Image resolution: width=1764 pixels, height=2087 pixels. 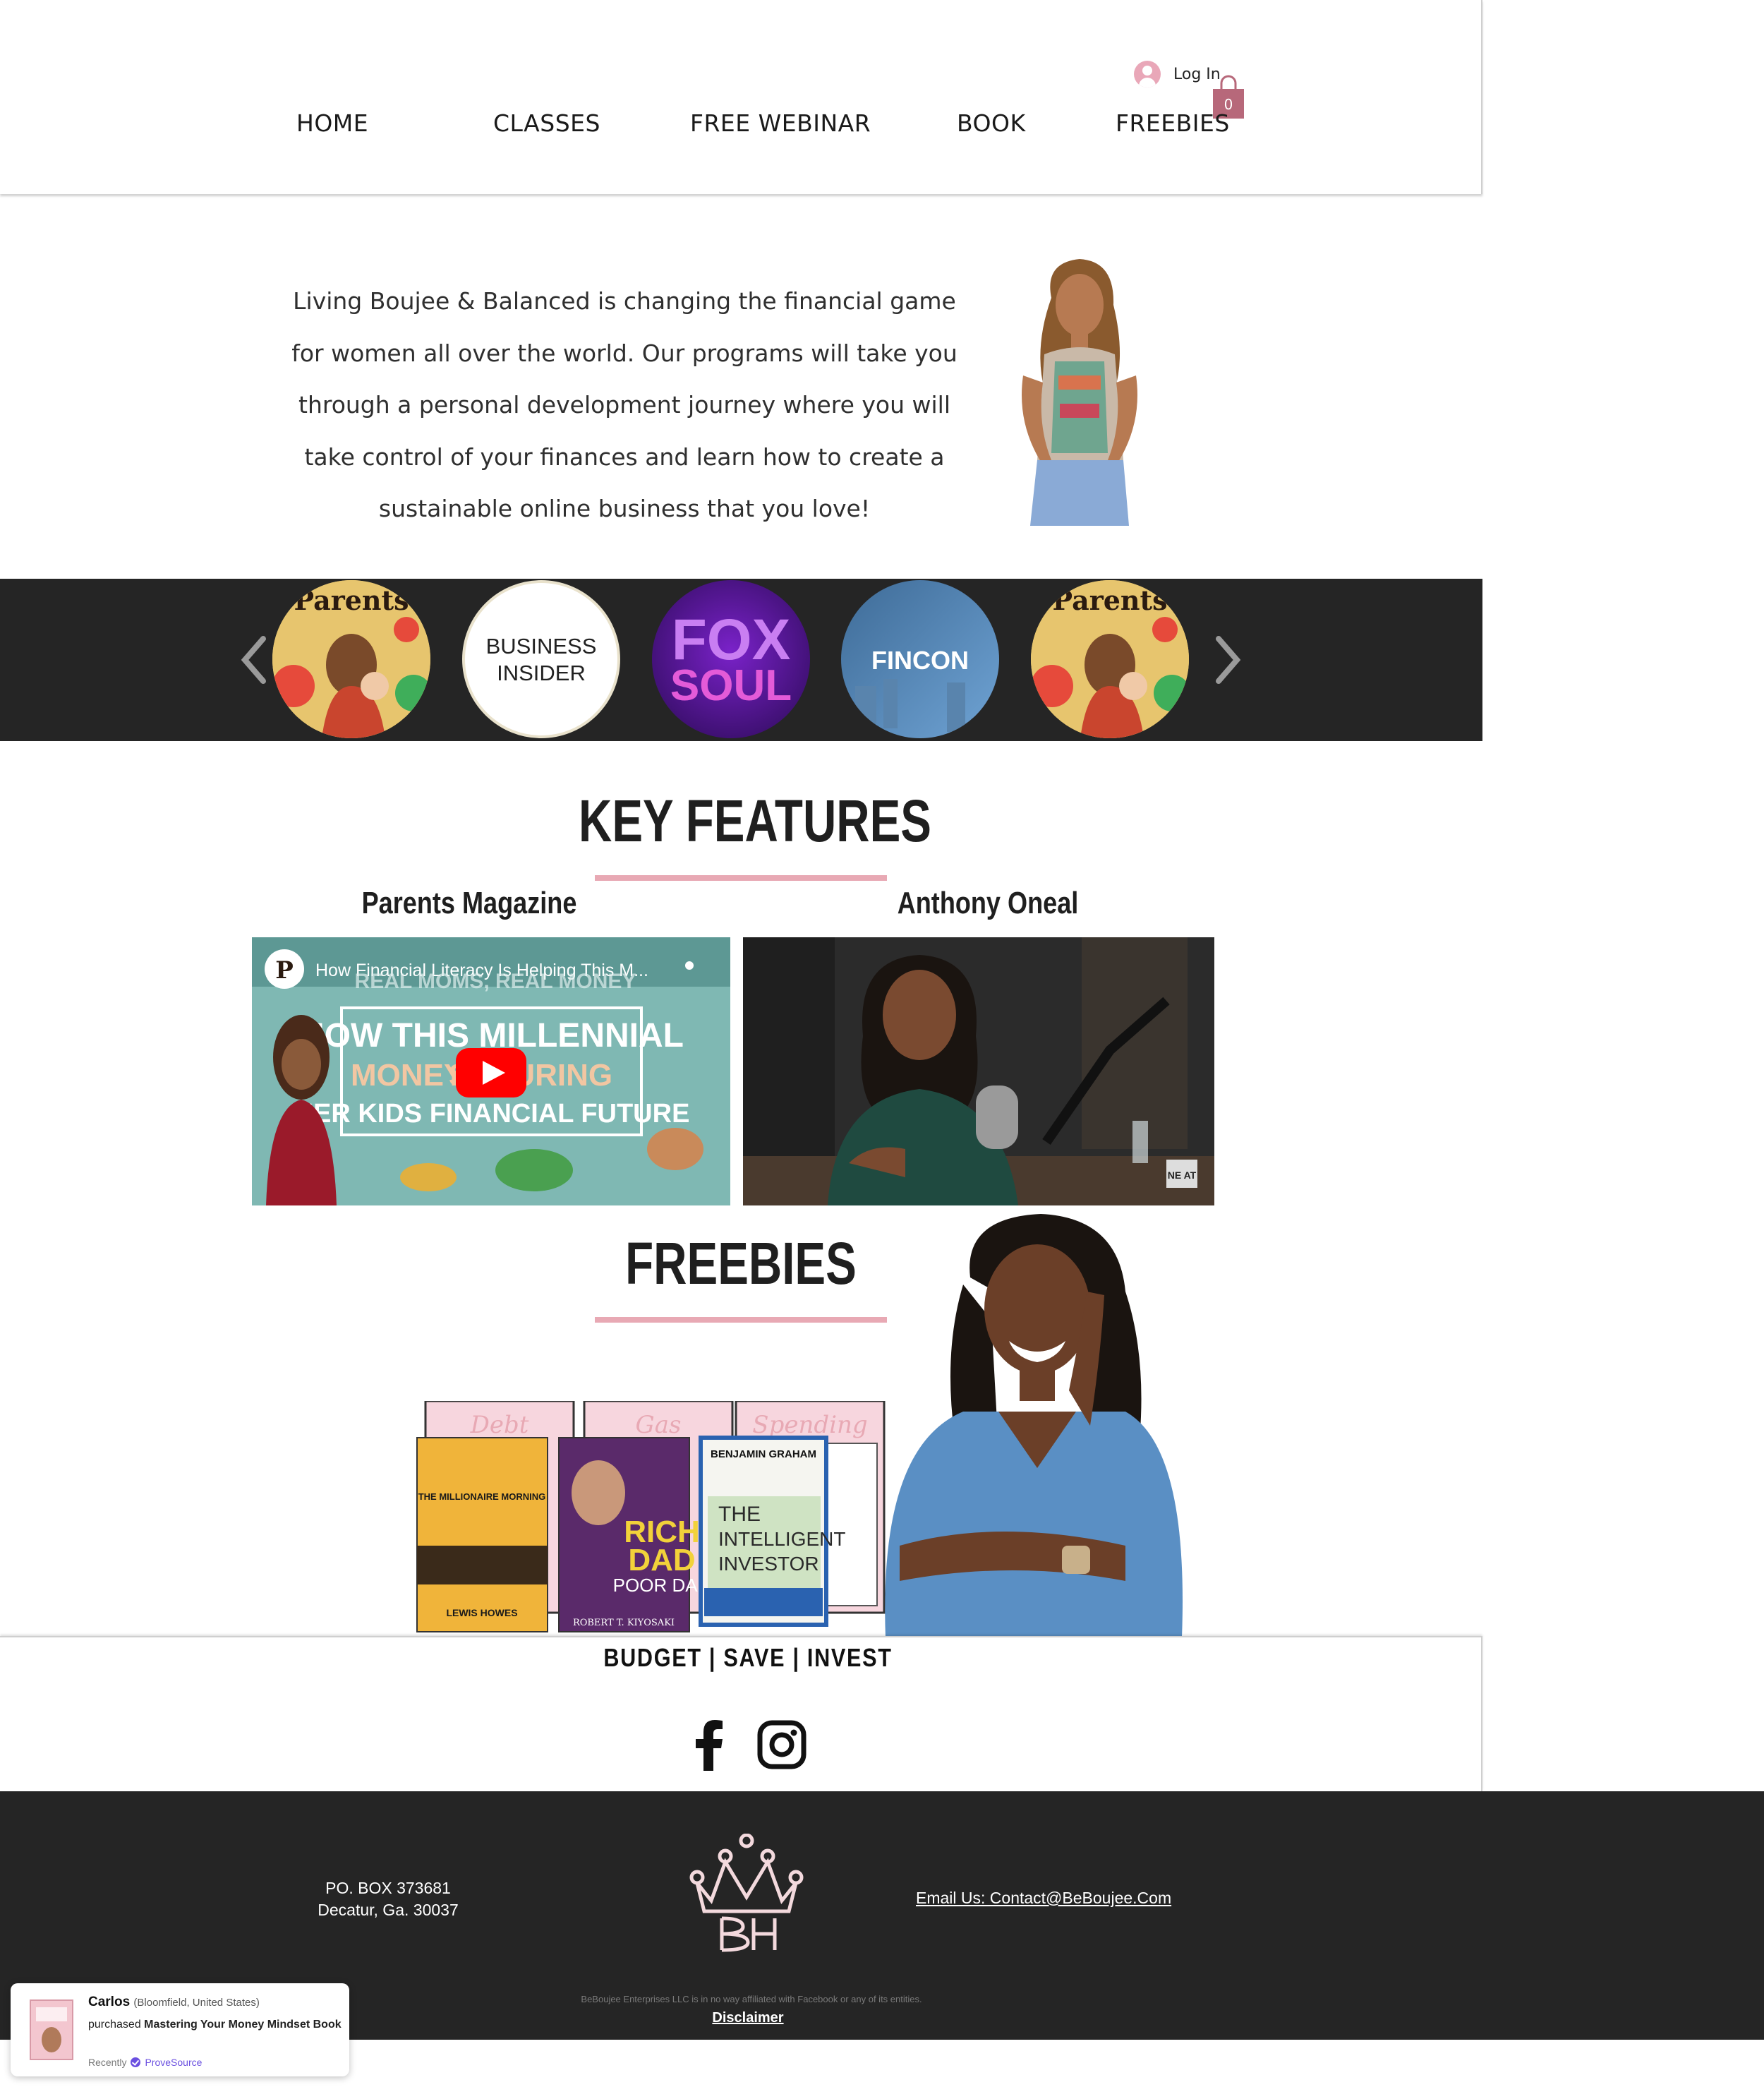 What do you see at coordinates (196, 2003) in the screenshot?
I see `notification-location: (Bloomfield, United States)` at bounding box center [196, 2003].